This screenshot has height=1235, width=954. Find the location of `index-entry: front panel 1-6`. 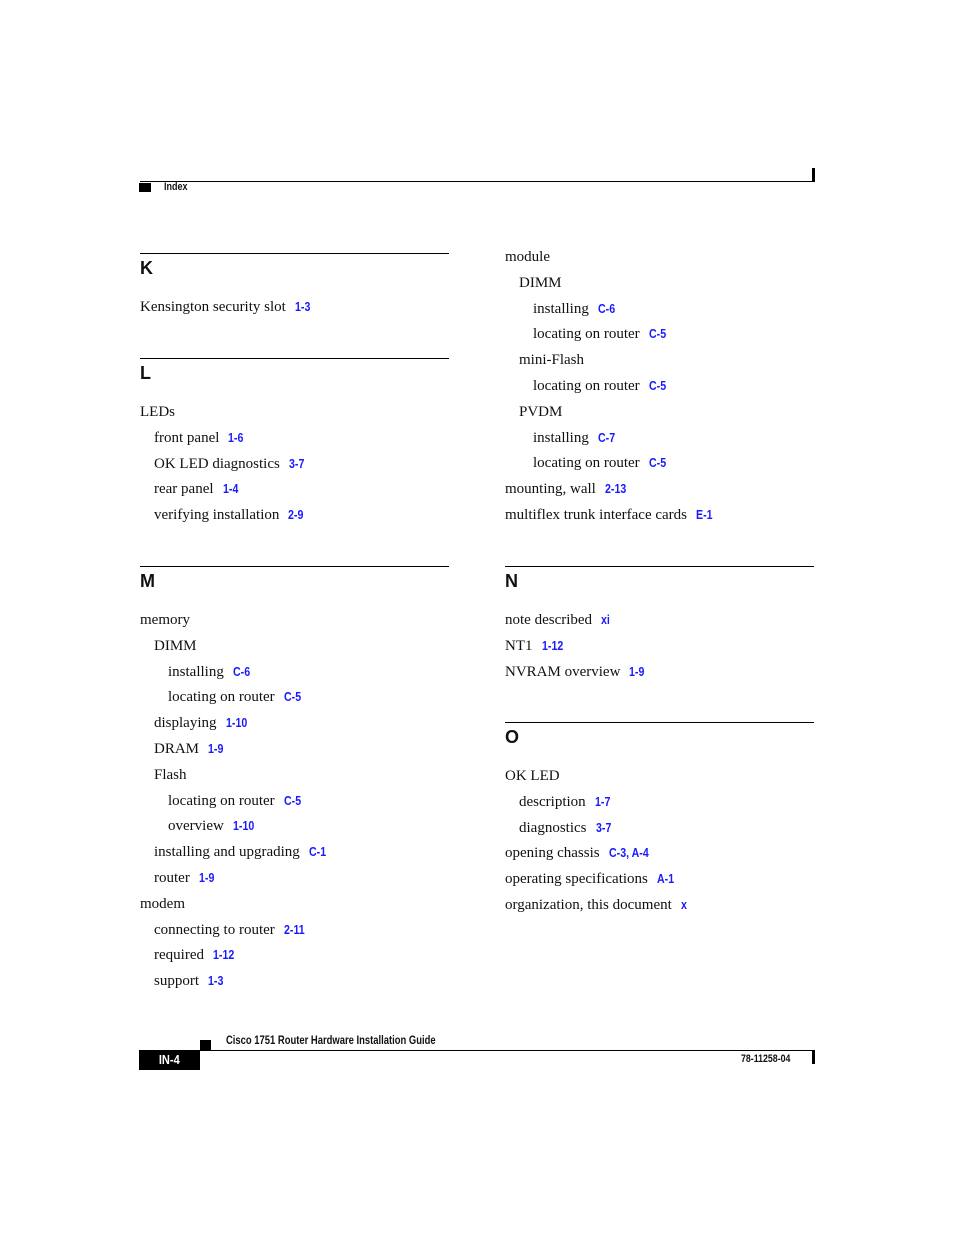

index-entry: front panel 1-6 is located at coordinates (193, 438).